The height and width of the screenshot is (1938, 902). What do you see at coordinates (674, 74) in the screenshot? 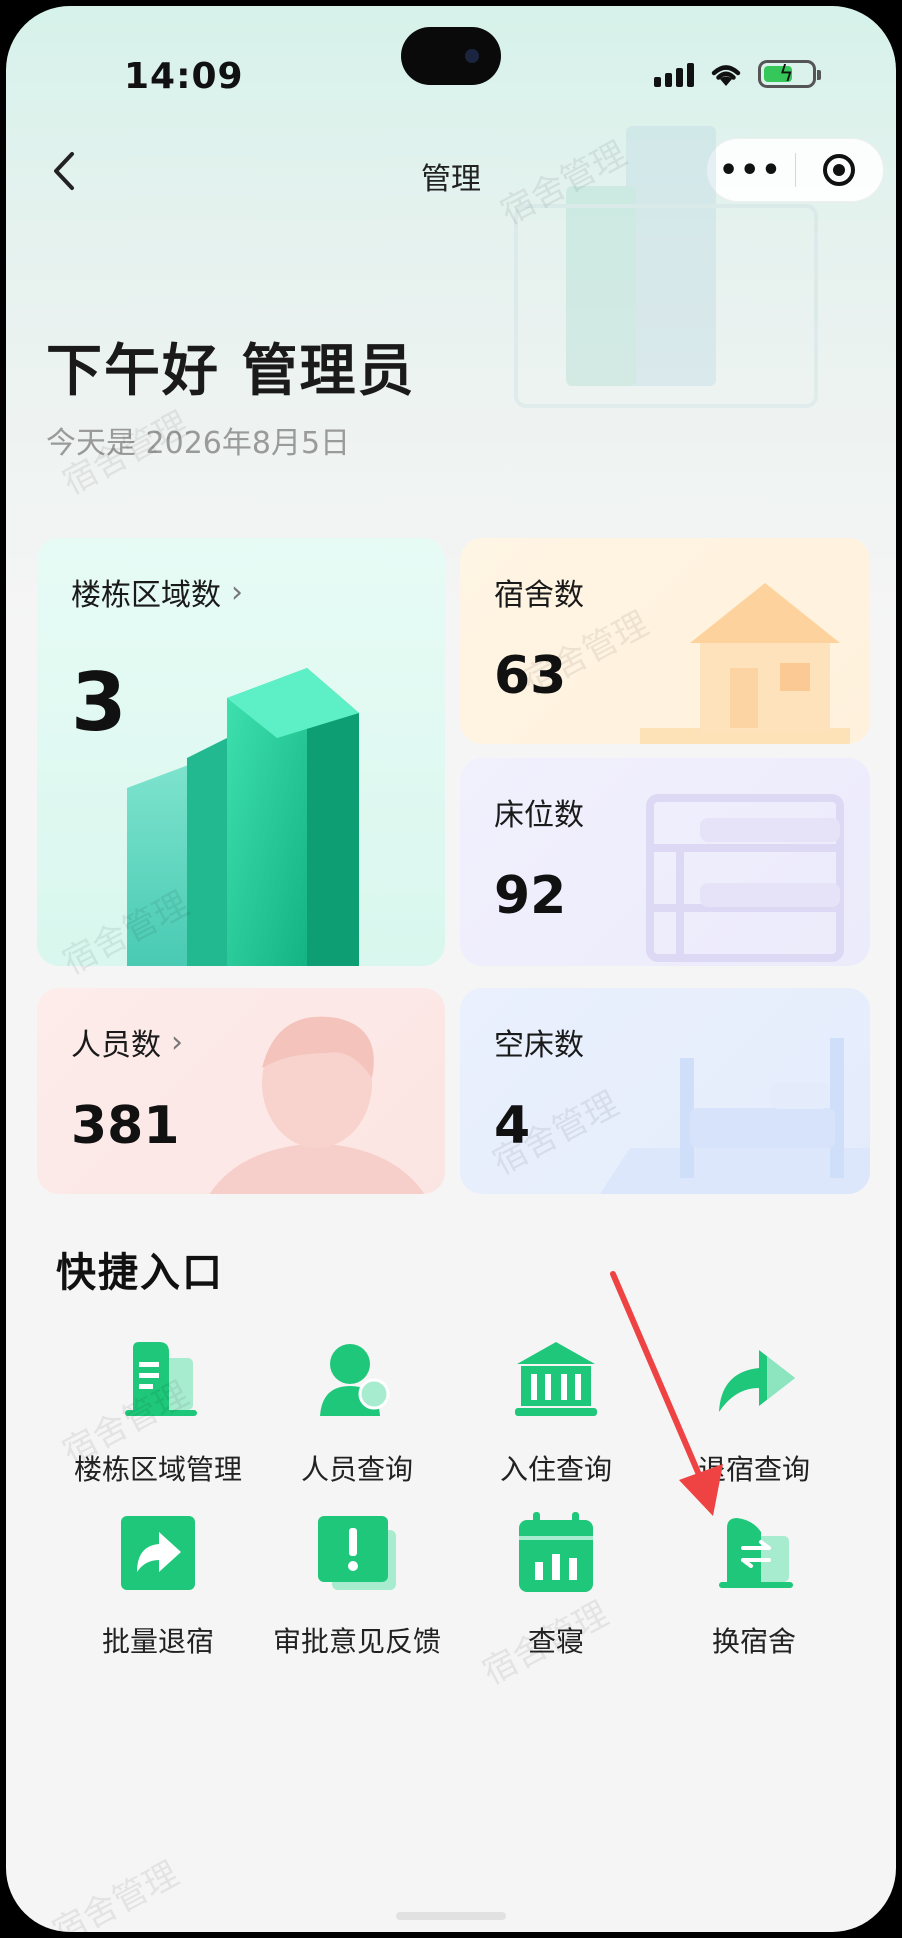
I see `cellular-signal-icon` at bounding box center [674, 74].